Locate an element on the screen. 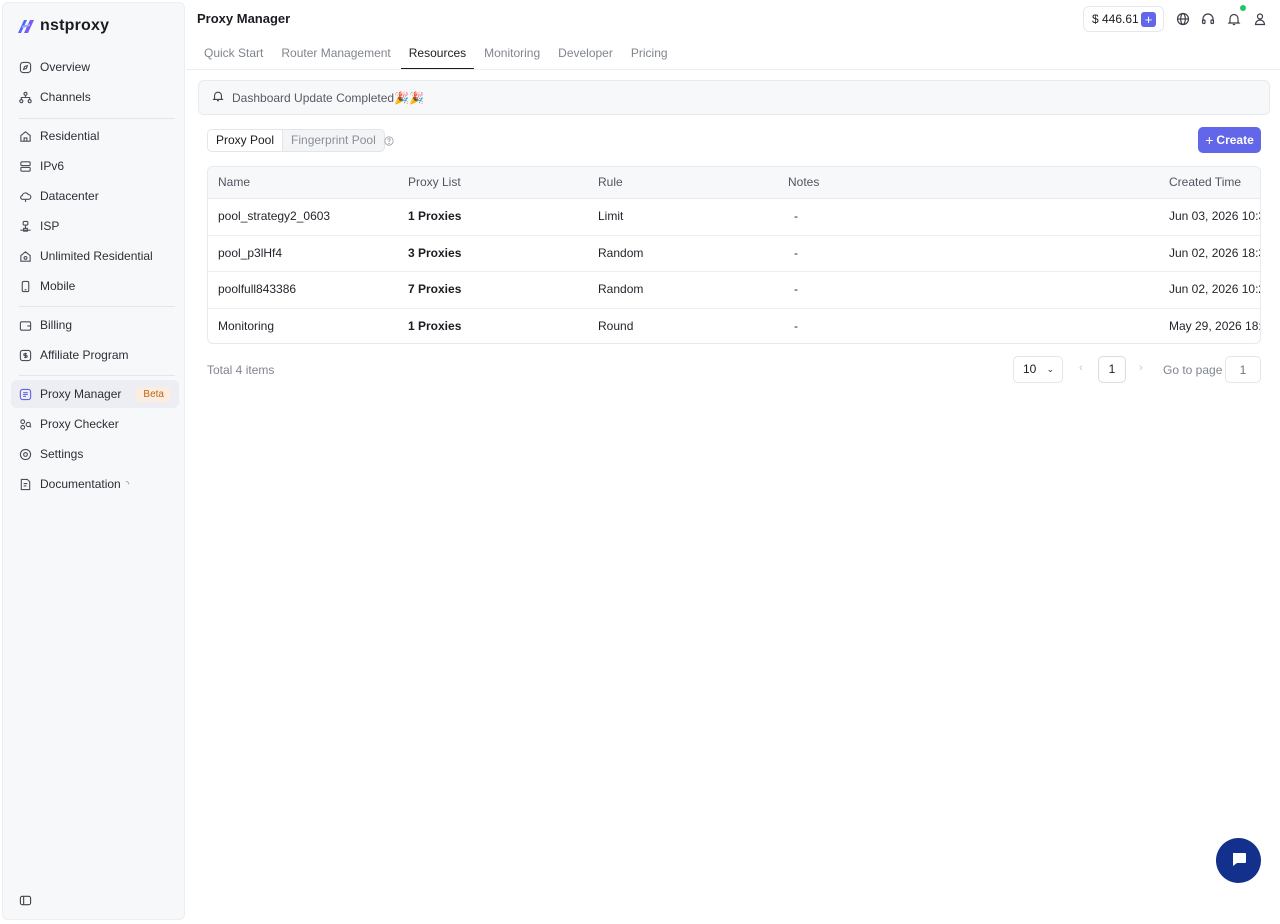 This screenshot has height=924, width=1280. sidebar-item-documentation: Documentation ◝ is located at coordinates (95, 484).